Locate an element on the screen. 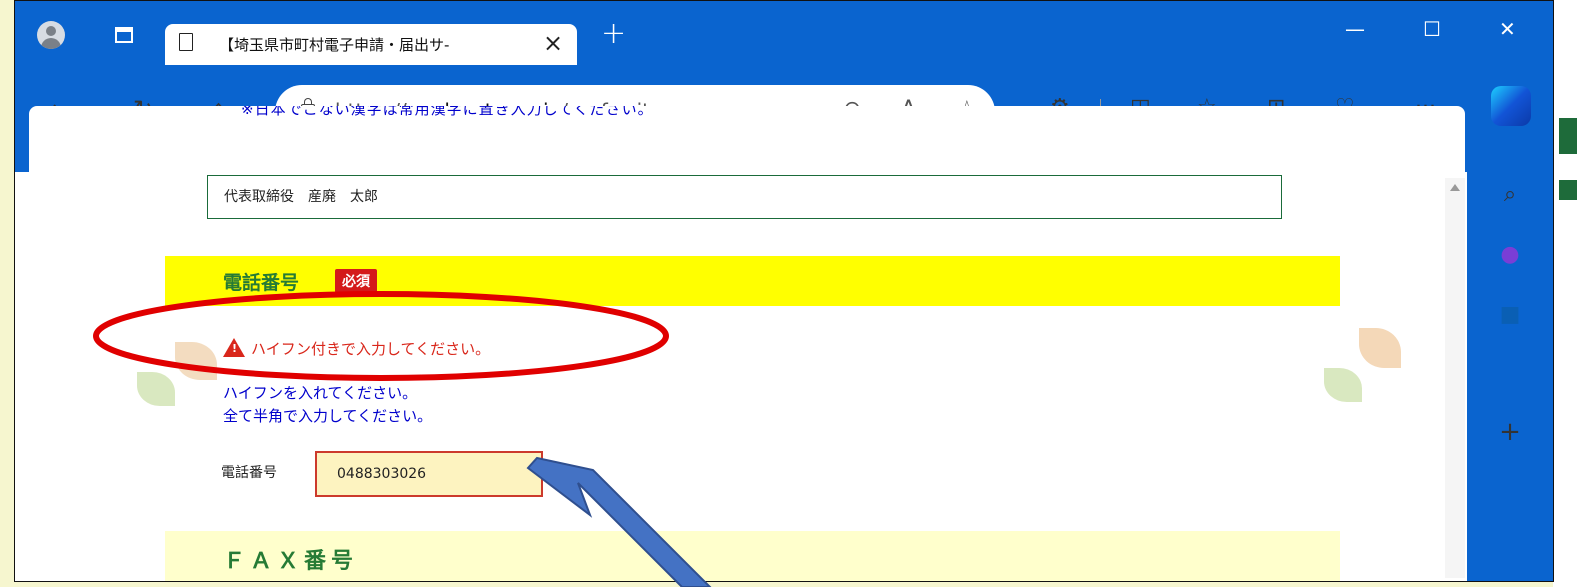 The width and height of the screenshot is (1577, 587). new-tab-icon: + is located at coordinates (613, 34).